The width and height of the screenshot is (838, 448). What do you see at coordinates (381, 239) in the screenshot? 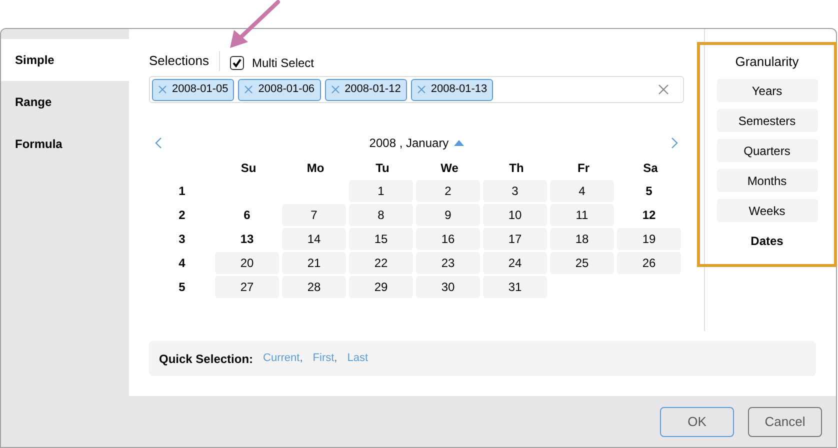
I see `day-cell: 15` at bounding box center [381, 239].